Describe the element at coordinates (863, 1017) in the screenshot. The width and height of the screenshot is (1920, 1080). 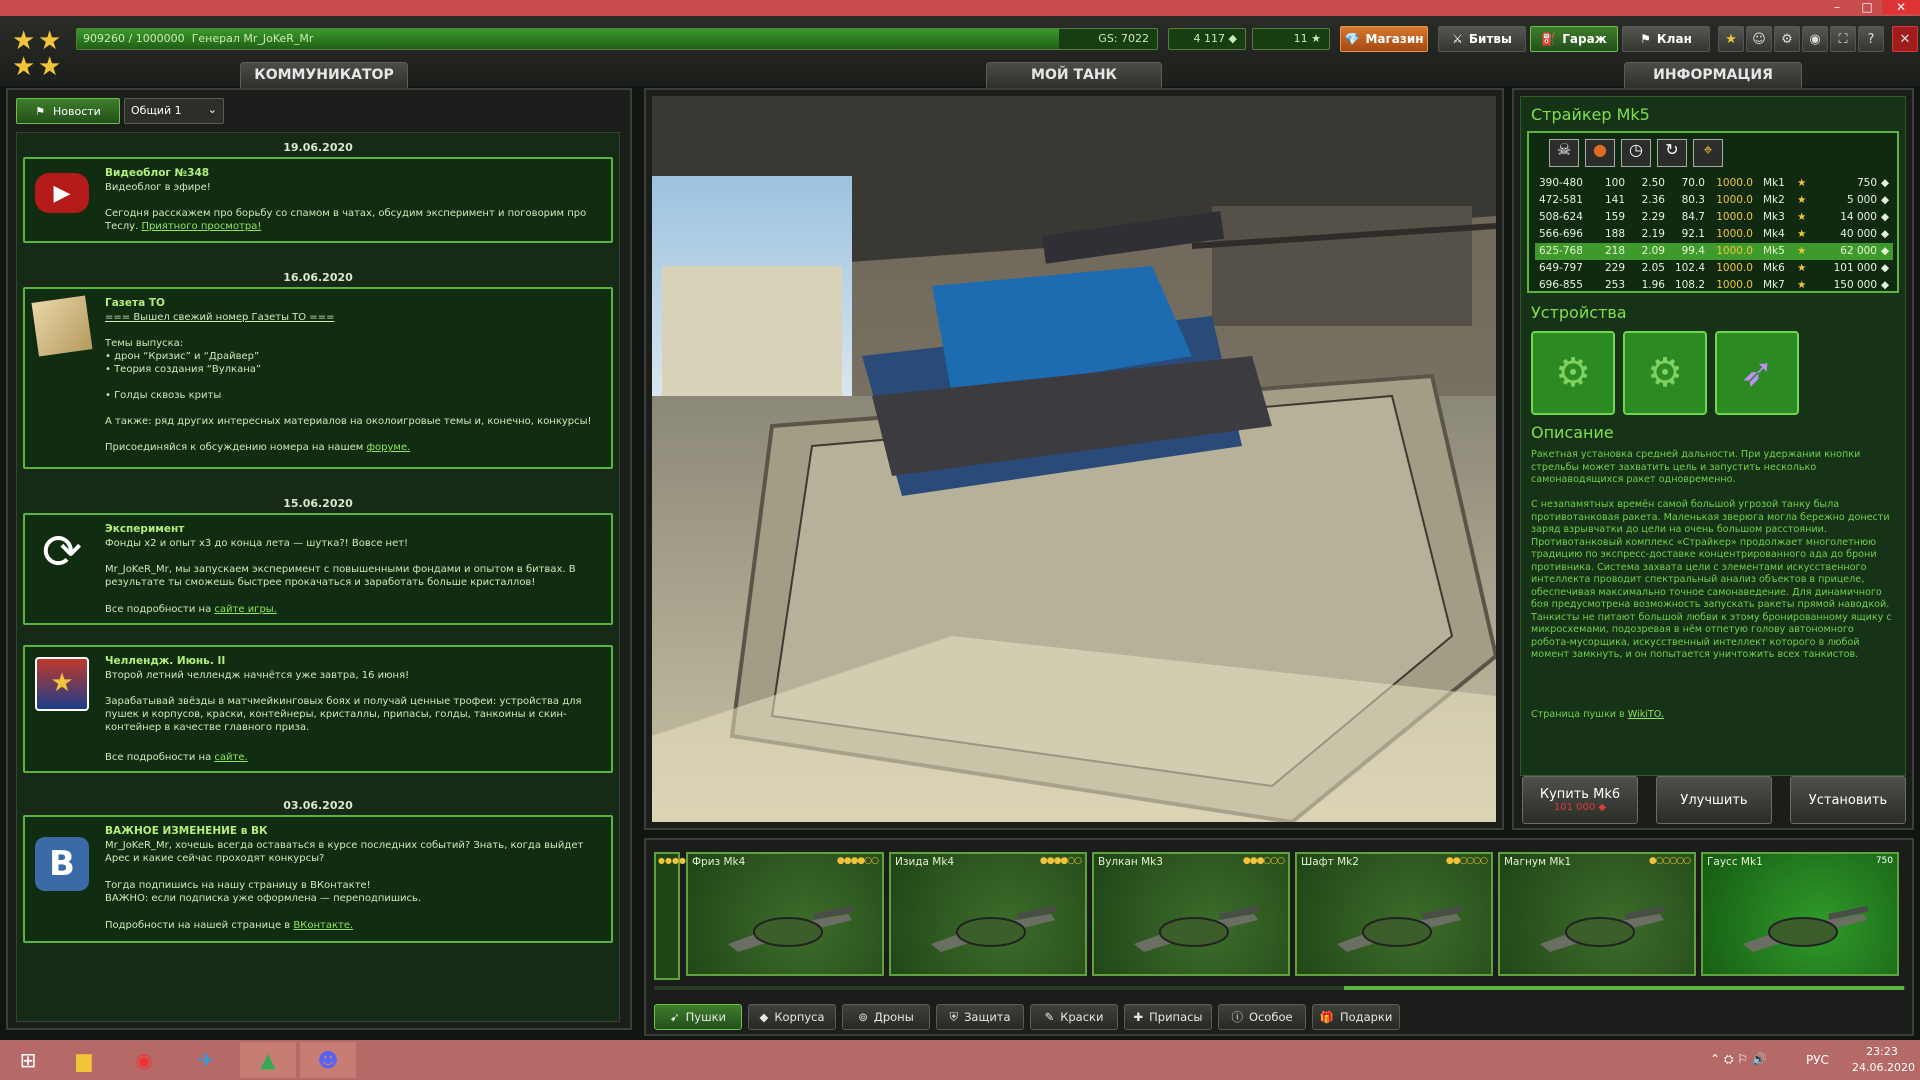
I see `drone-icon: ⊚` at that location.